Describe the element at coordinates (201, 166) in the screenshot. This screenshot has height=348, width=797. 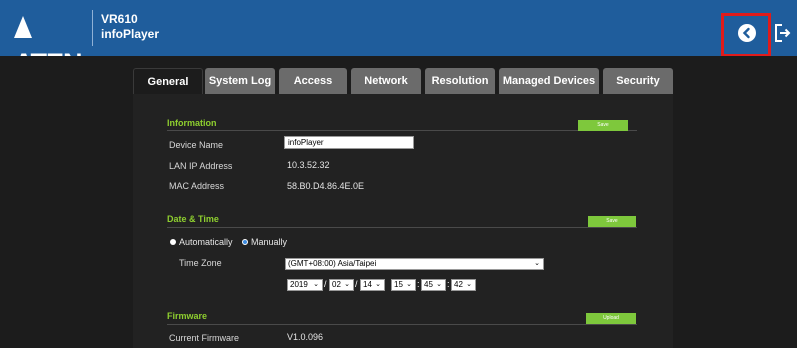
I see `lan-ip-label: LAN IP Address` at that location.